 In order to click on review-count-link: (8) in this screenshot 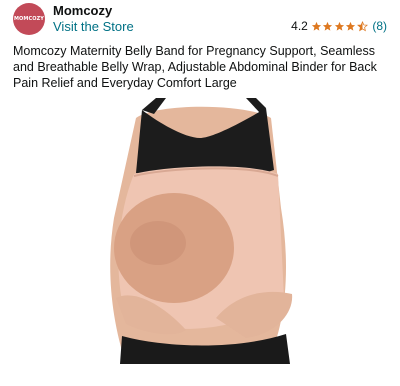, I will do `click(379, 26)`.